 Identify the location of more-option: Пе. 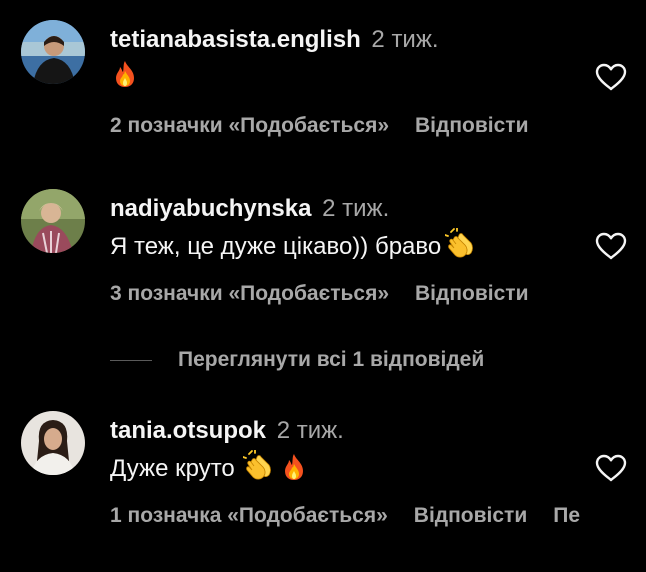
(566, 515).